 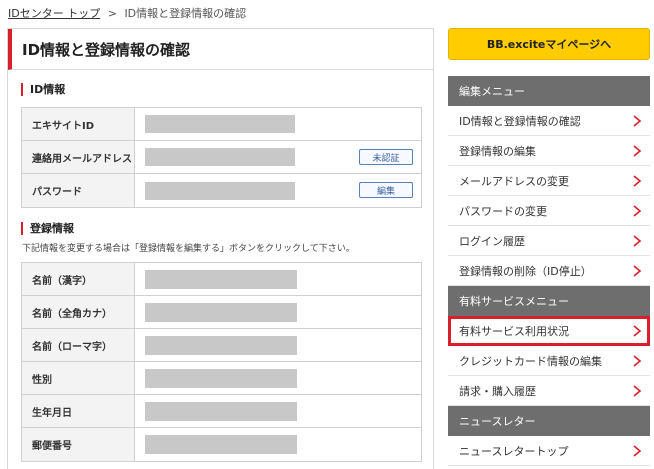 I want to click on row-label-excite-id: エキサイトID, so click(x=78, y=124).